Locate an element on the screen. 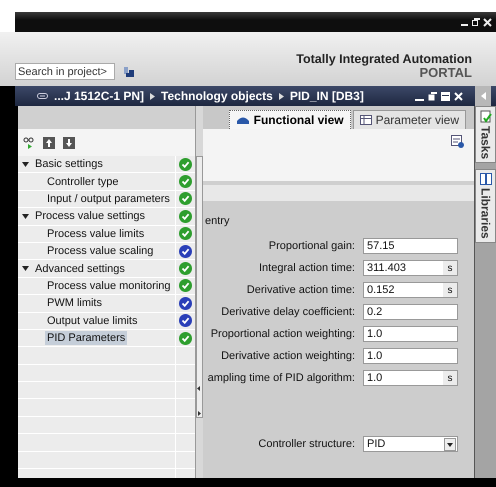 The image size is (496, 487). collapse-all-icon is located at coordinates (69, 142).